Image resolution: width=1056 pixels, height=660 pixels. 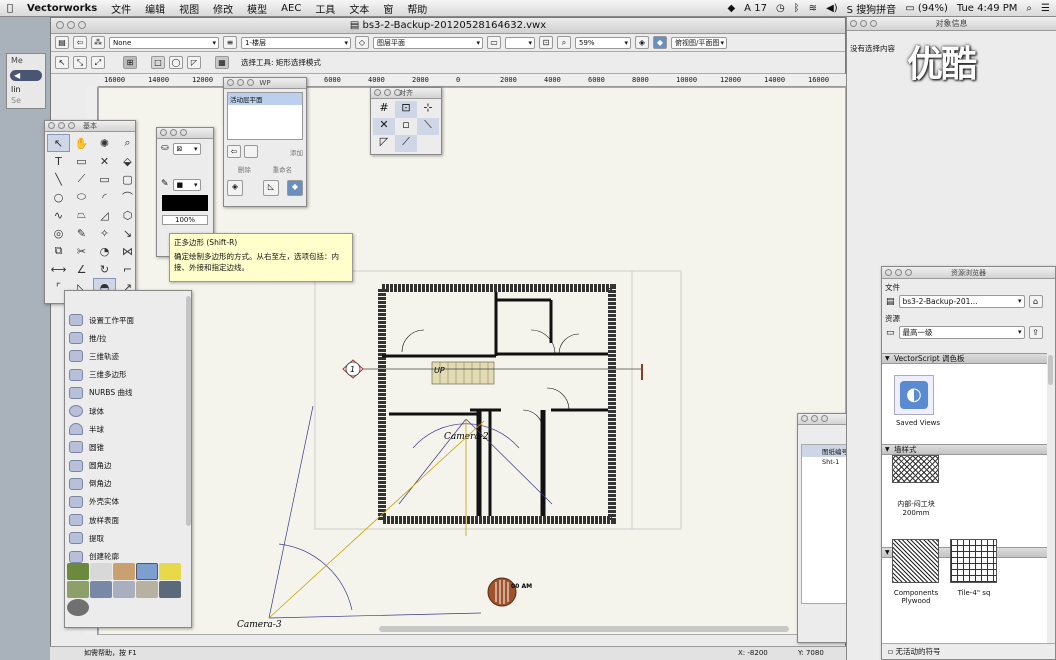 I want to click on select-tool-icon: ▦, so click(x=222, y=62).